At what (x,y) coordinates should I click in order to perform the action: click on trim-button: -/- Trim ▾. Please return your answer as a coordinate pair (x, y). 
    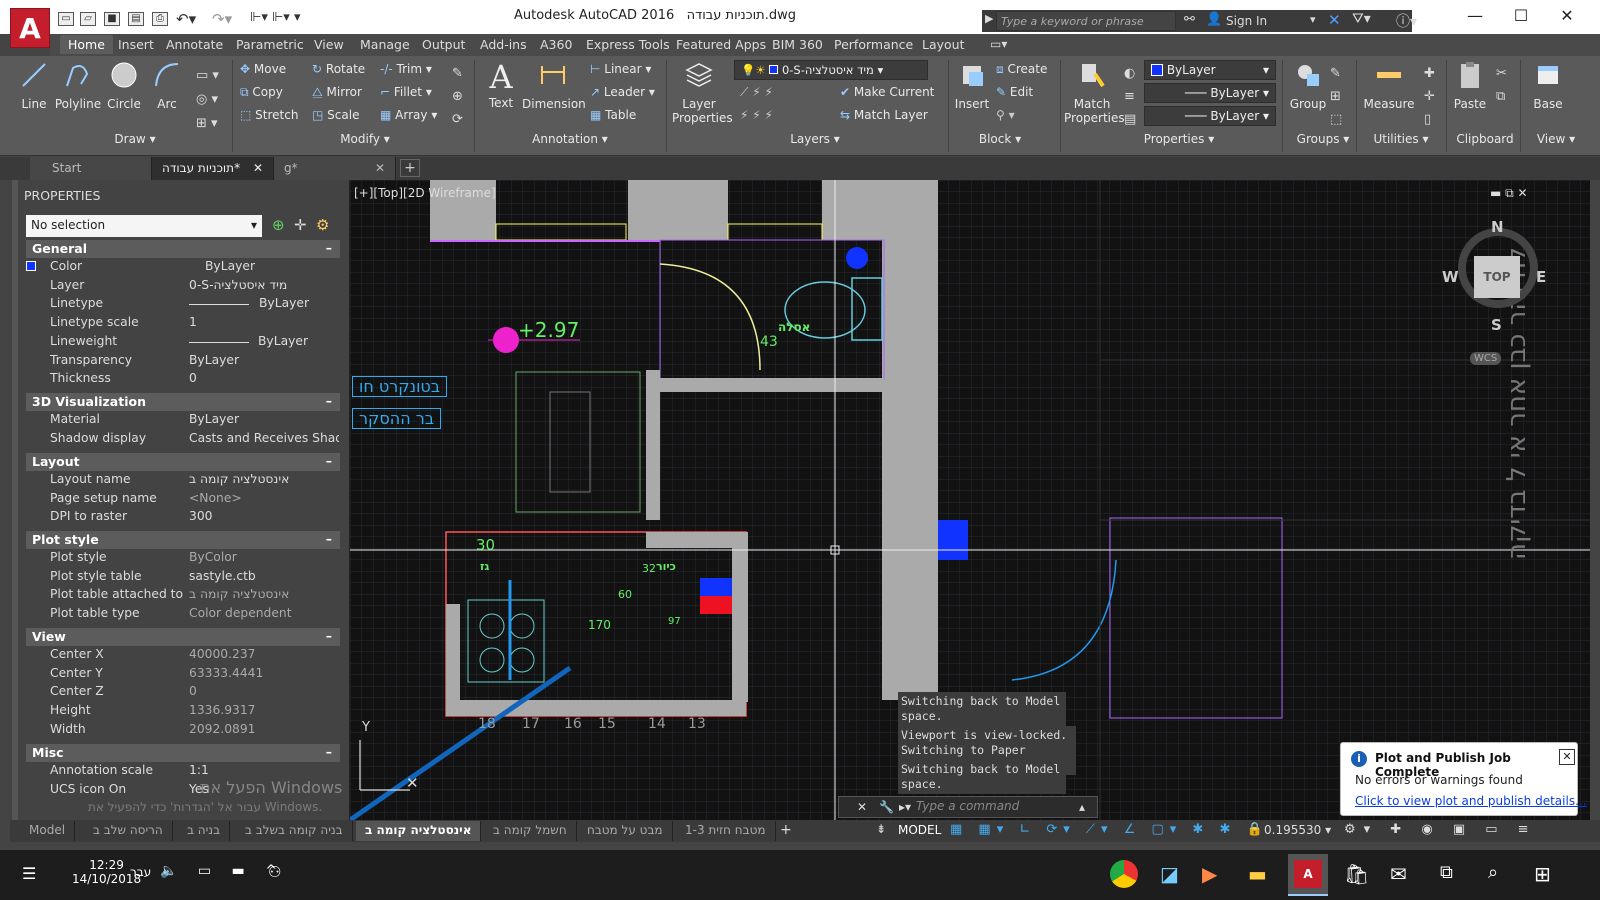
    Looking at the image, I should click on (406, 69).